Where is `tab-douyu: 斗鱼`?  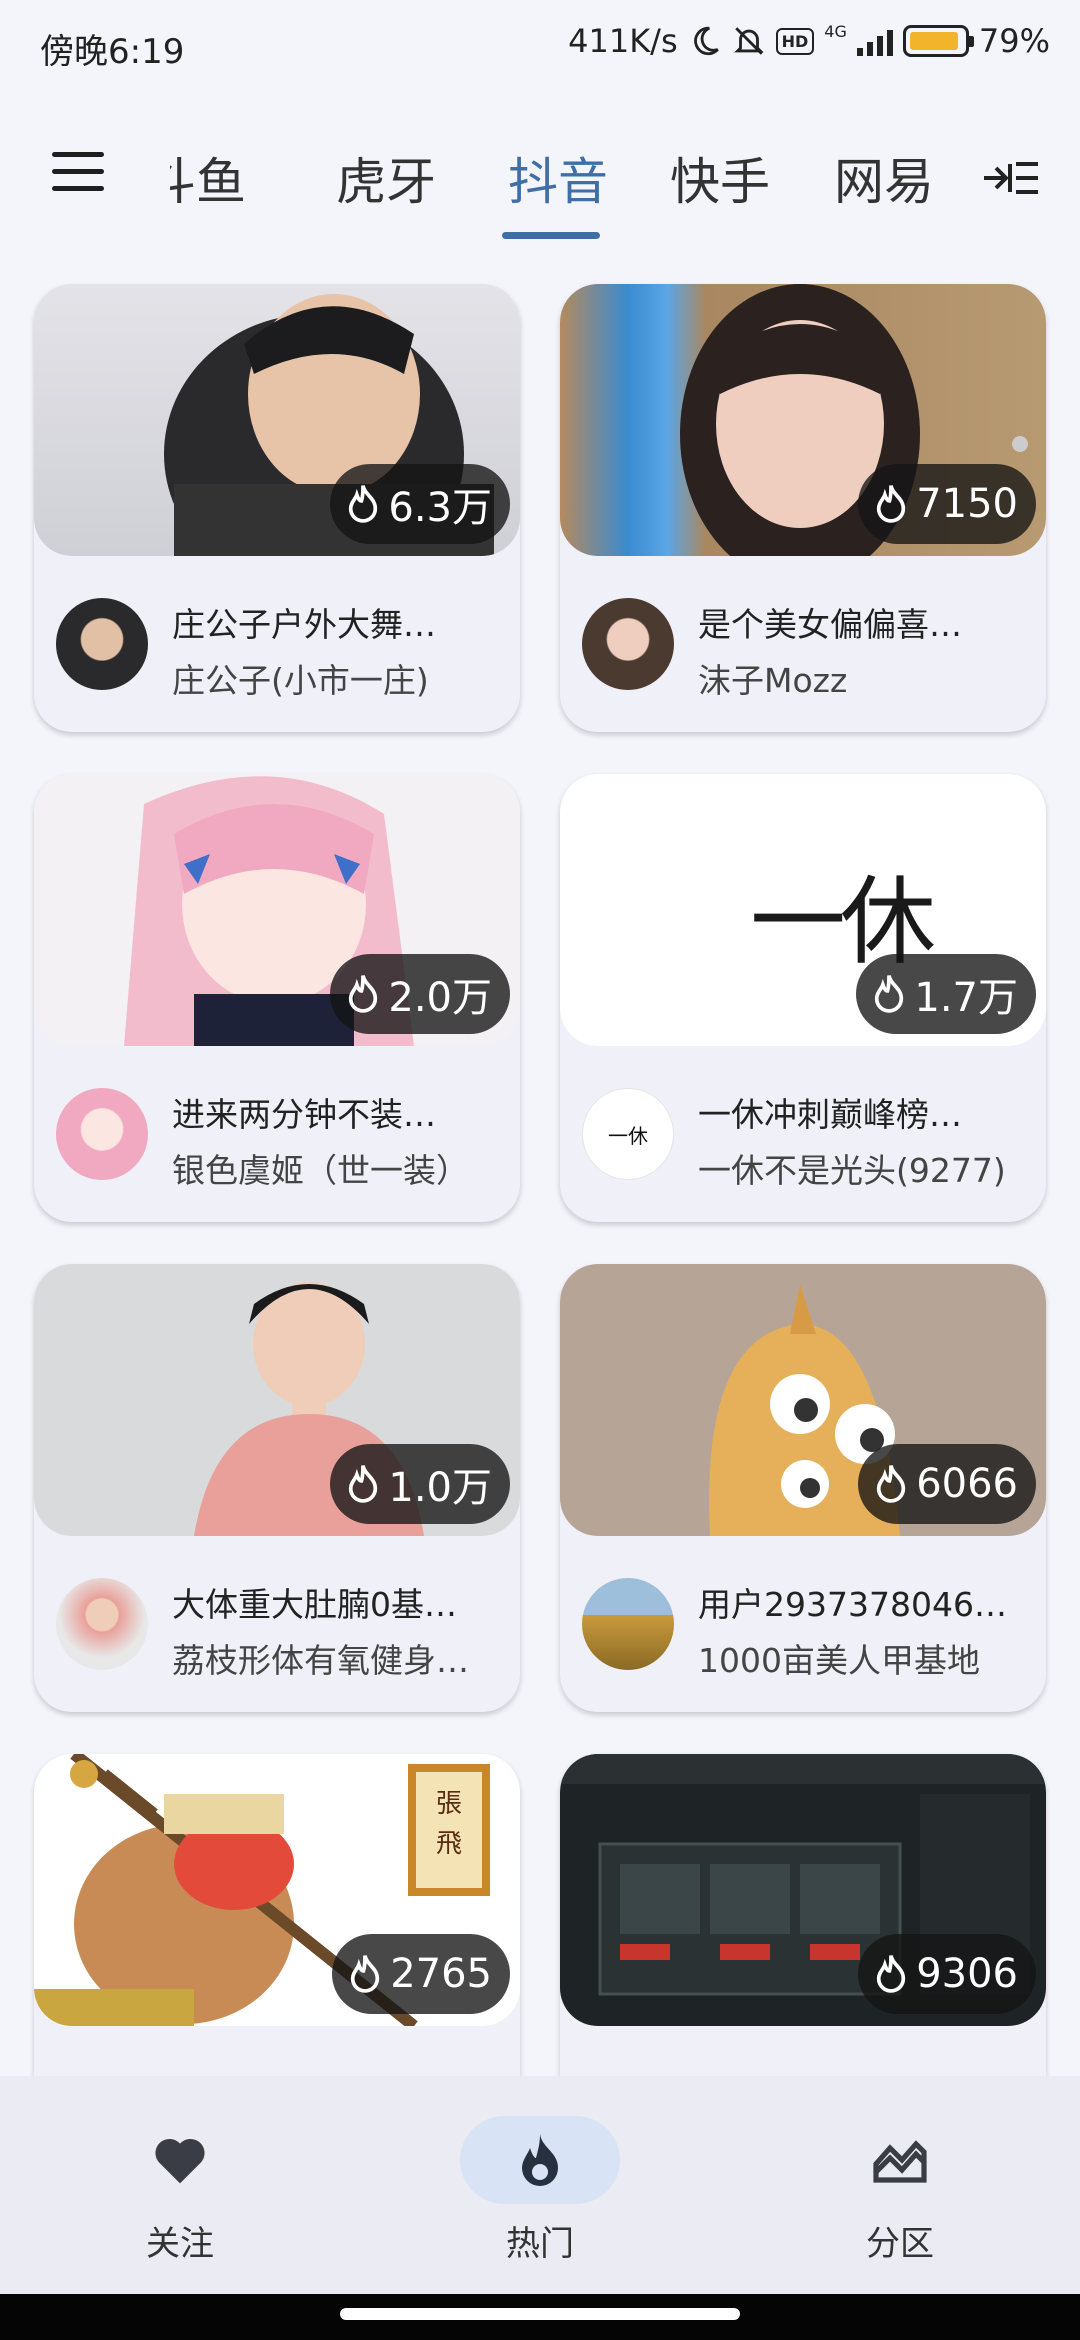
tab-douyu: 斗鱼 is located at coordinates (208, 178).